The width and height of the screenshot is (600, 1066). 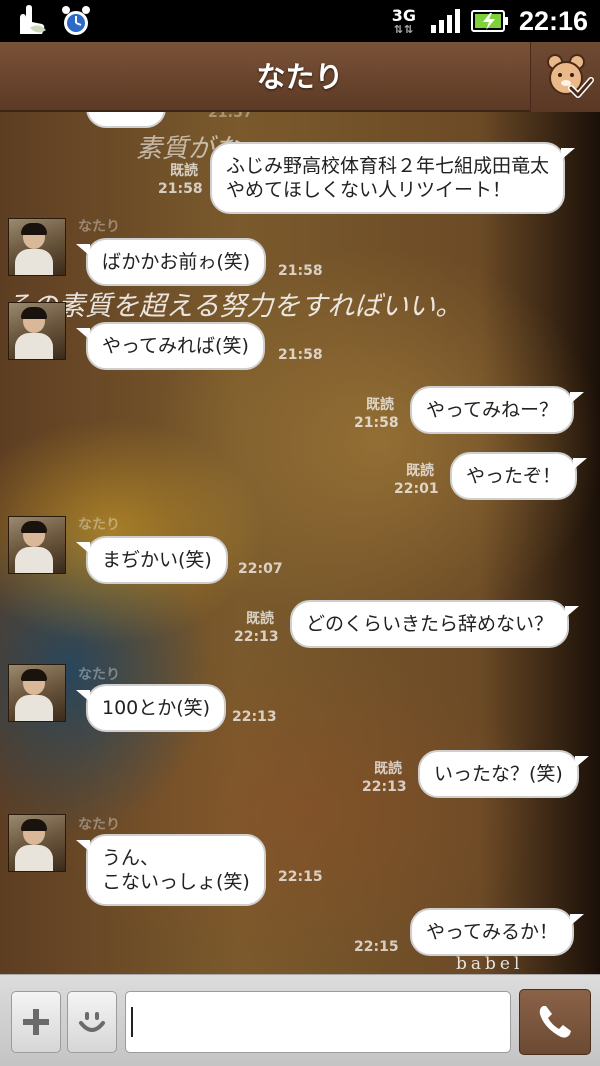 I want to click on text-cursor, so click(x=132, y=1022).